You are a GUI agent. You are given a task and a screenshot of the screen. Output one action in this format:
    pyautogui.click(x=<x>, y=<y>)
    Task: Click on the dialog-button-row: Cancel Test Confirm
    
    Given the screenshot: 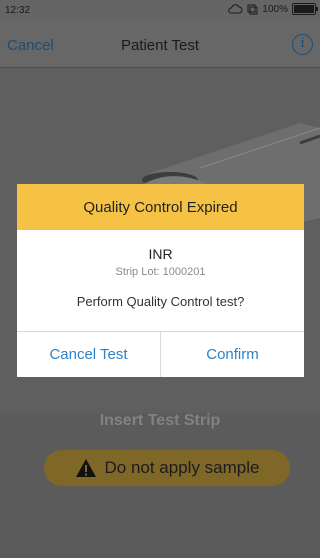 What is the action you would take?
    pyautogui.click(x=160, y=354)
    